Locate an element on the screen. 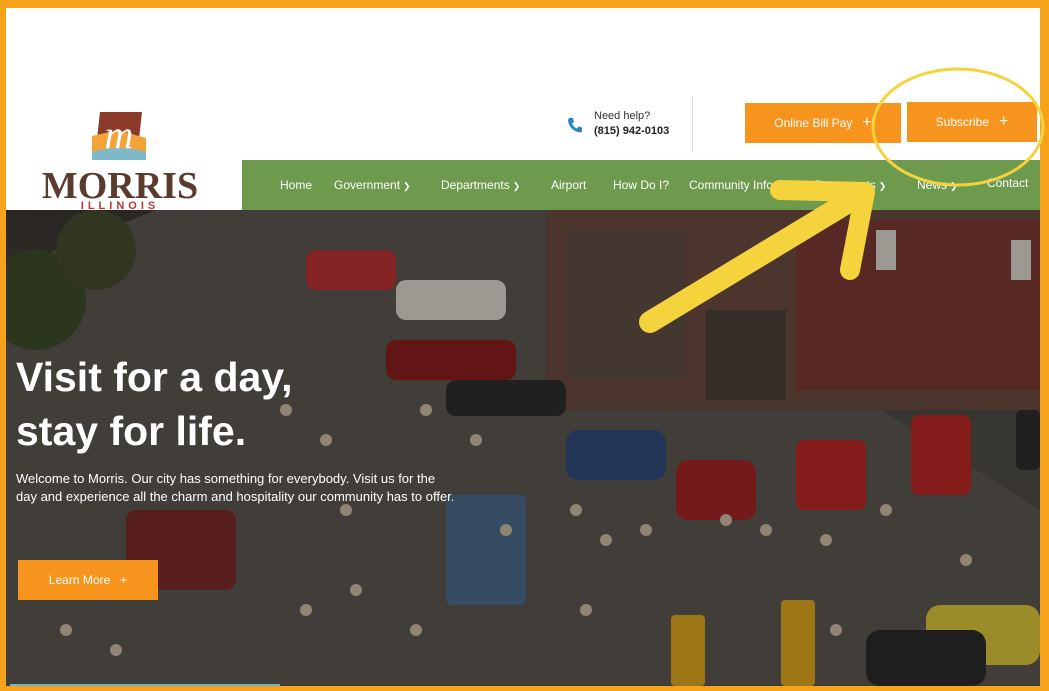  nav-item-home: Home is located at coordinates (296, 185).